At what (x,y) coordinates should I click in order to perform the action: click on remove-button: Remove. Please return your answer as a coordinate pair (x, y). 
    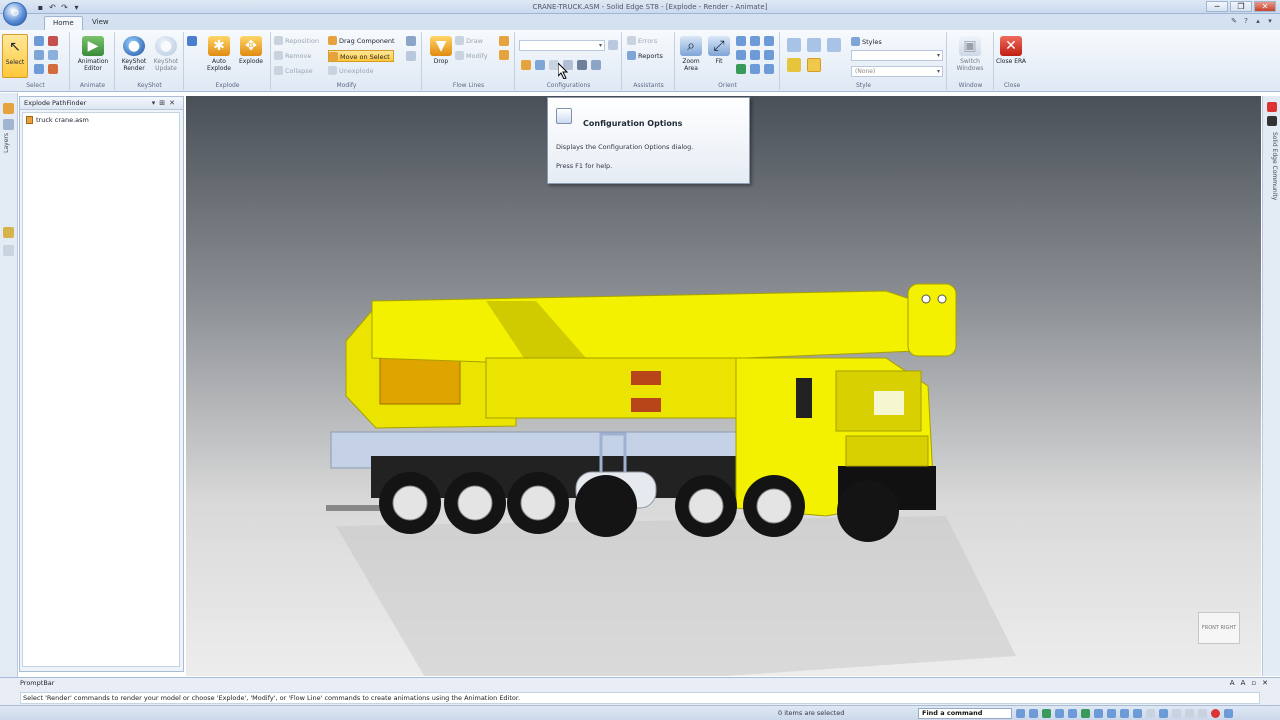
    Looking at the image, I should click on (292, 56).